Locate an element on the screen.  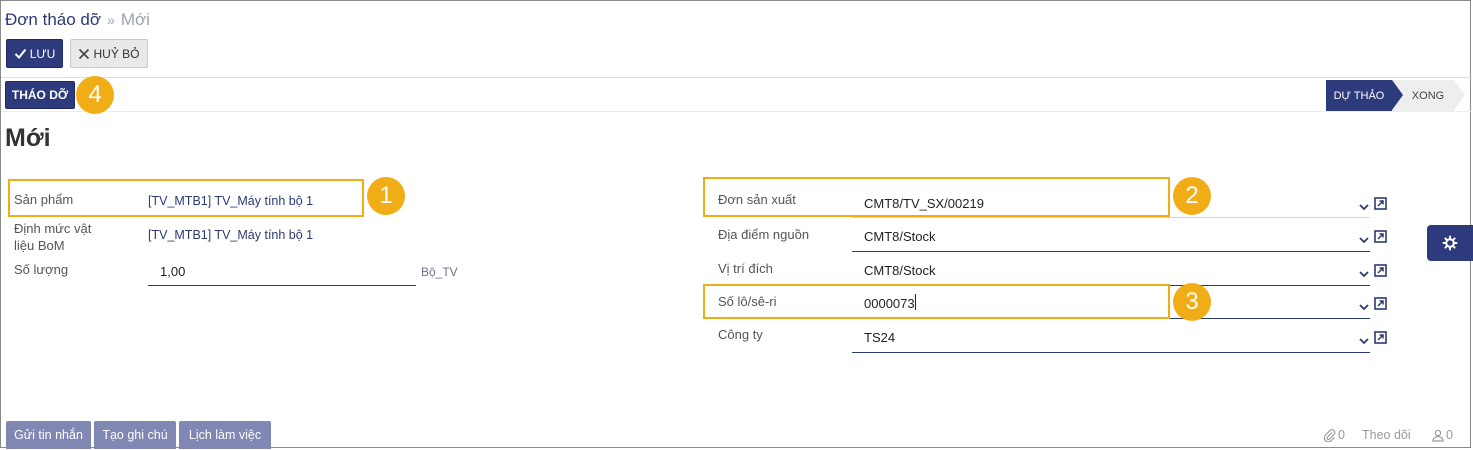
followers-counter: 0 is located at coordinates (1442, 435).